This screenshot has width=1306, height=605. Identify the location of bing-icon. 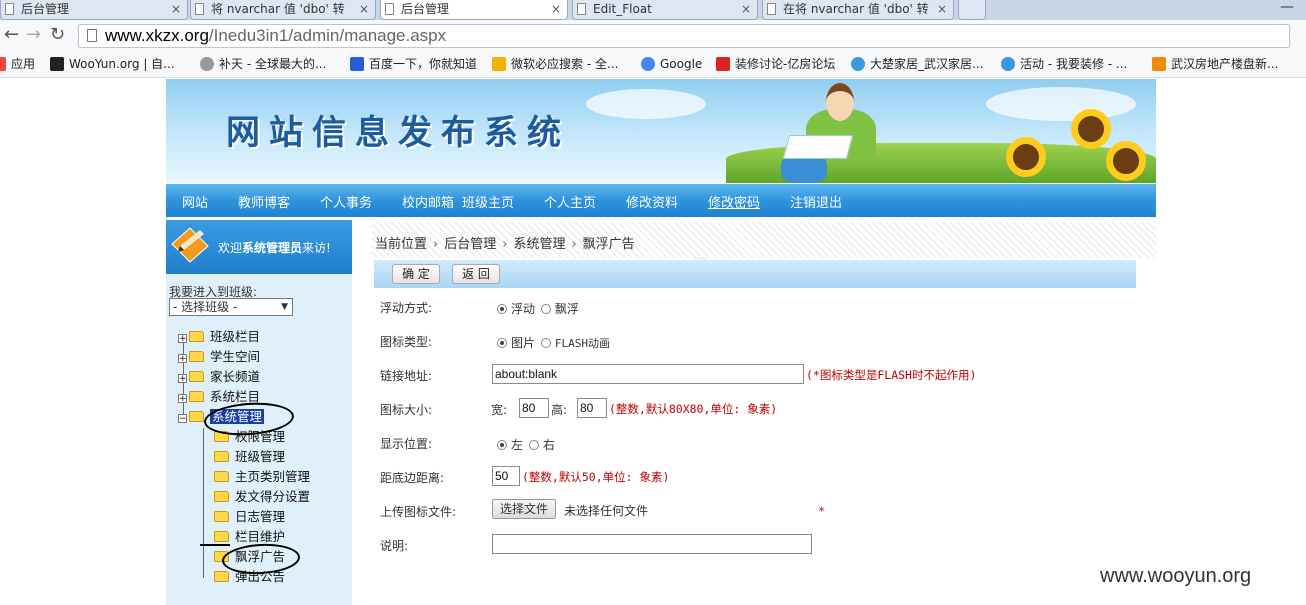
(499, 64).